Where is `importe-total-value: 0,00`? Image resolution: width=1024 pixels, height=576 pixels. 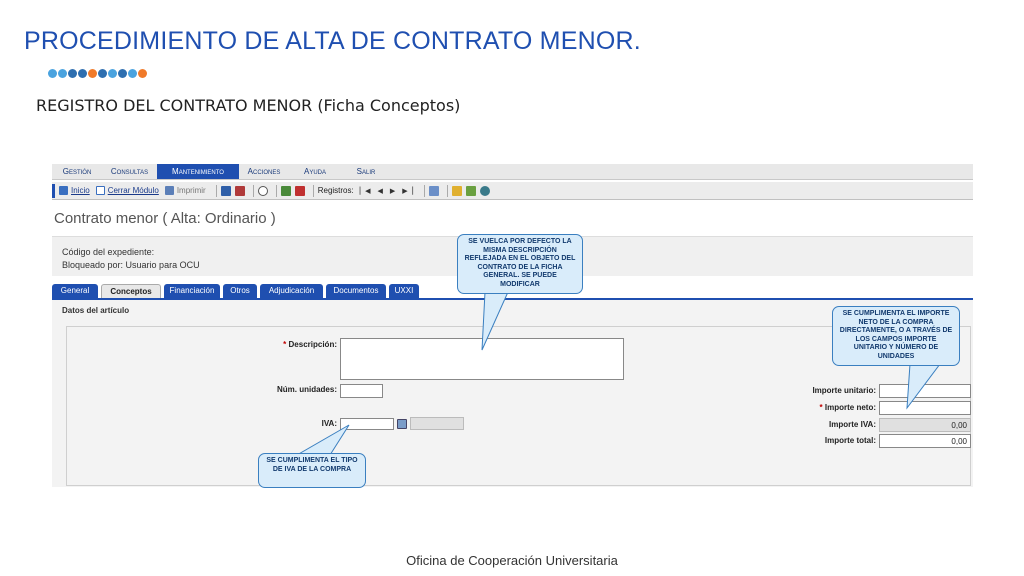
importe-total-value: 0,00 is located at coordinates (925, 441).